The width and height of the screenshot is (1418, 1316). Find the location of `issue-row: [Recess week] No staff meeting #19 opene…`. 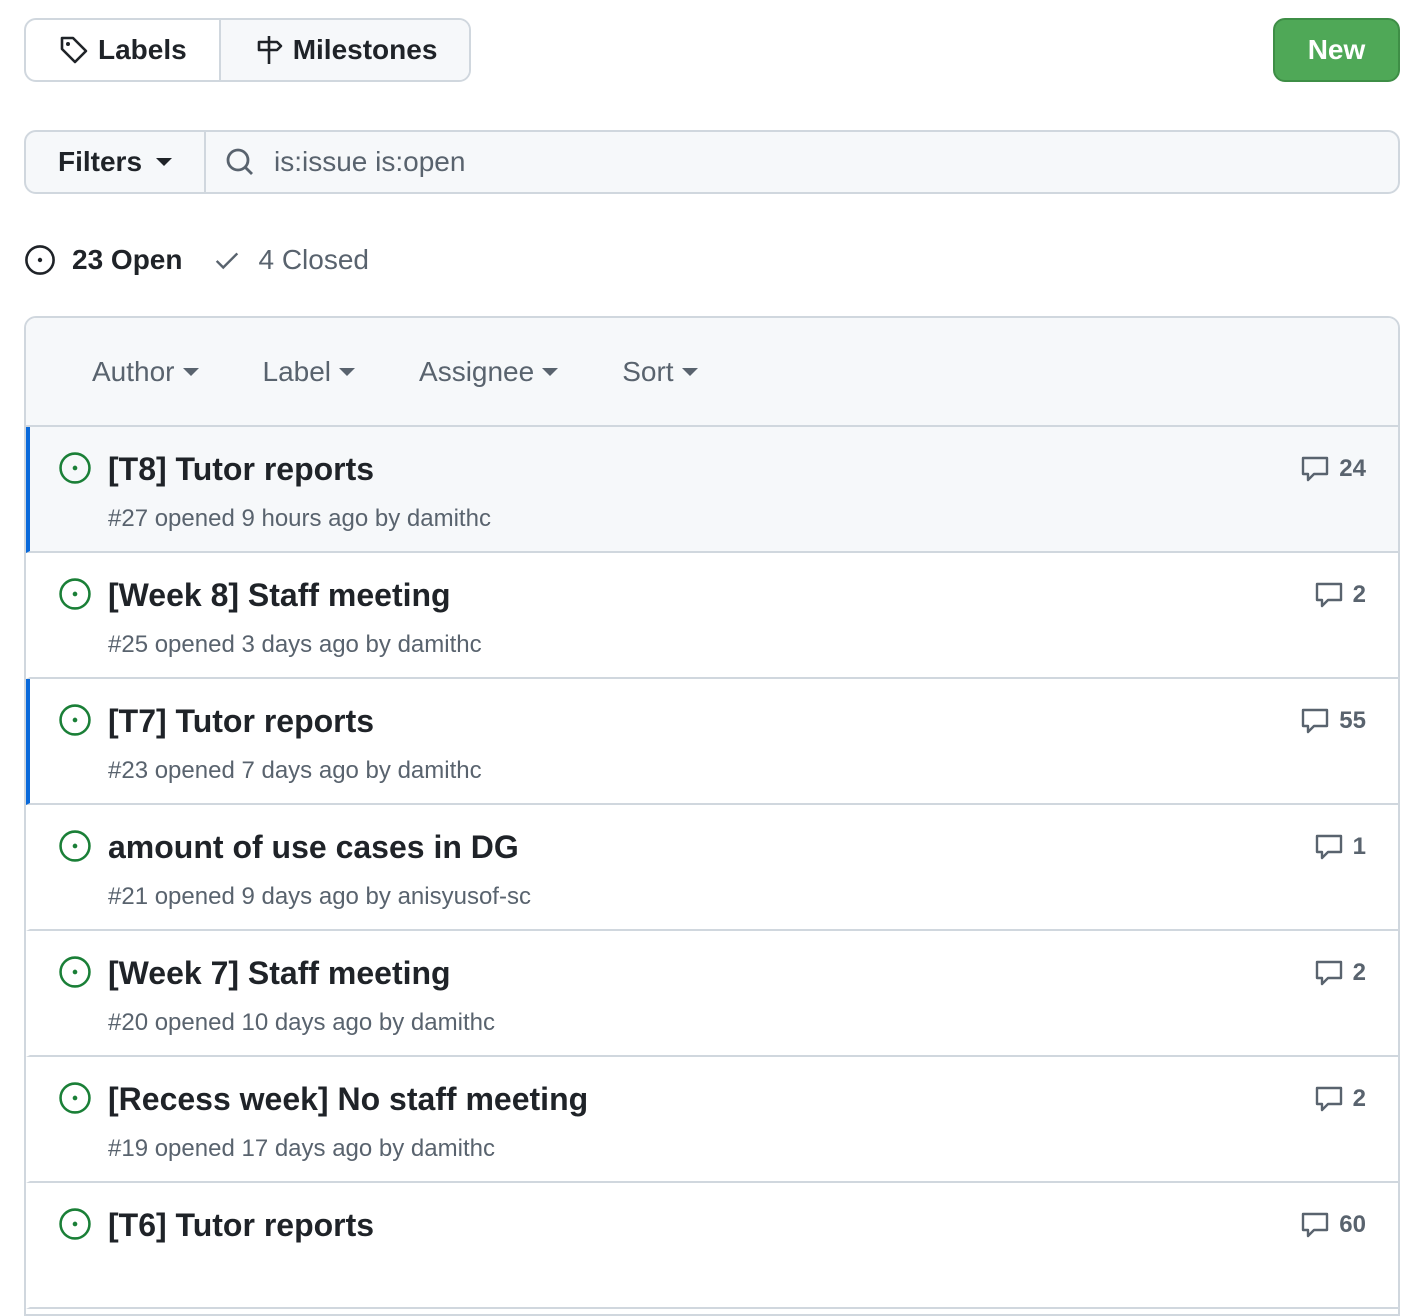

issue-row: [Recess week] No staff meeting #19 opene… is located at coordinates (712, 1120).